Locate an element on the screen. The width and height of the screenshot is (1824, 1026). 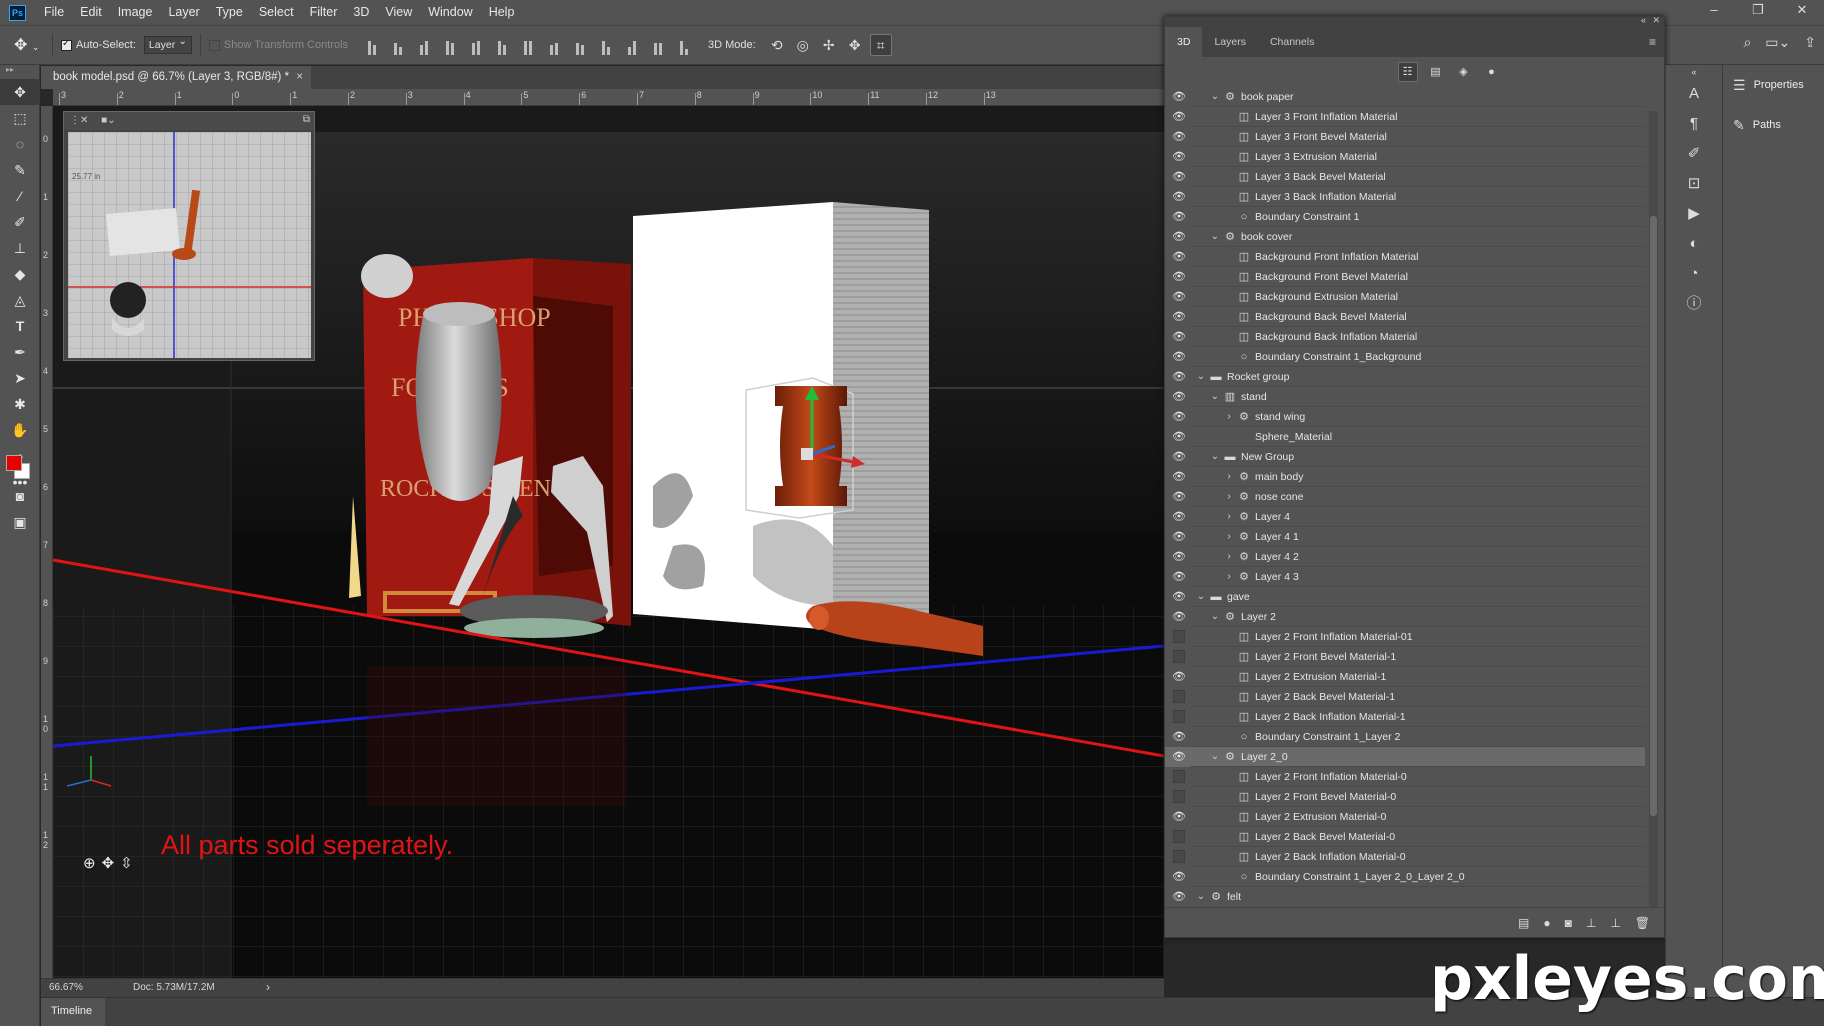
scene-tree-row: ◫ Layer 2 Back Inflation Material-1 is located at coordinates (1405, 717).